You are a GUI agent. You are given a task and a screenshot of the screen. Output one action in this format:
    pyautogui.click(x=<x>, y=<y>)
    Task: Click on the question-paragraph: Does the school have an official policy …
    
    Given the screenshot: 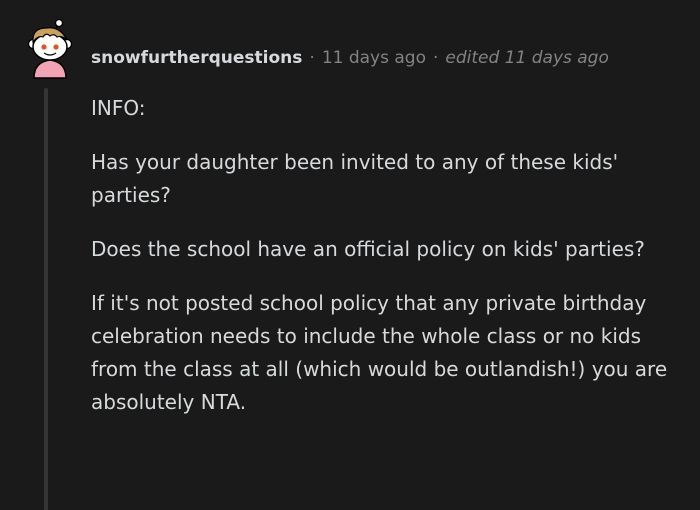 What is the action you would take?
    pyautogui.click(x=368, y=249)
    